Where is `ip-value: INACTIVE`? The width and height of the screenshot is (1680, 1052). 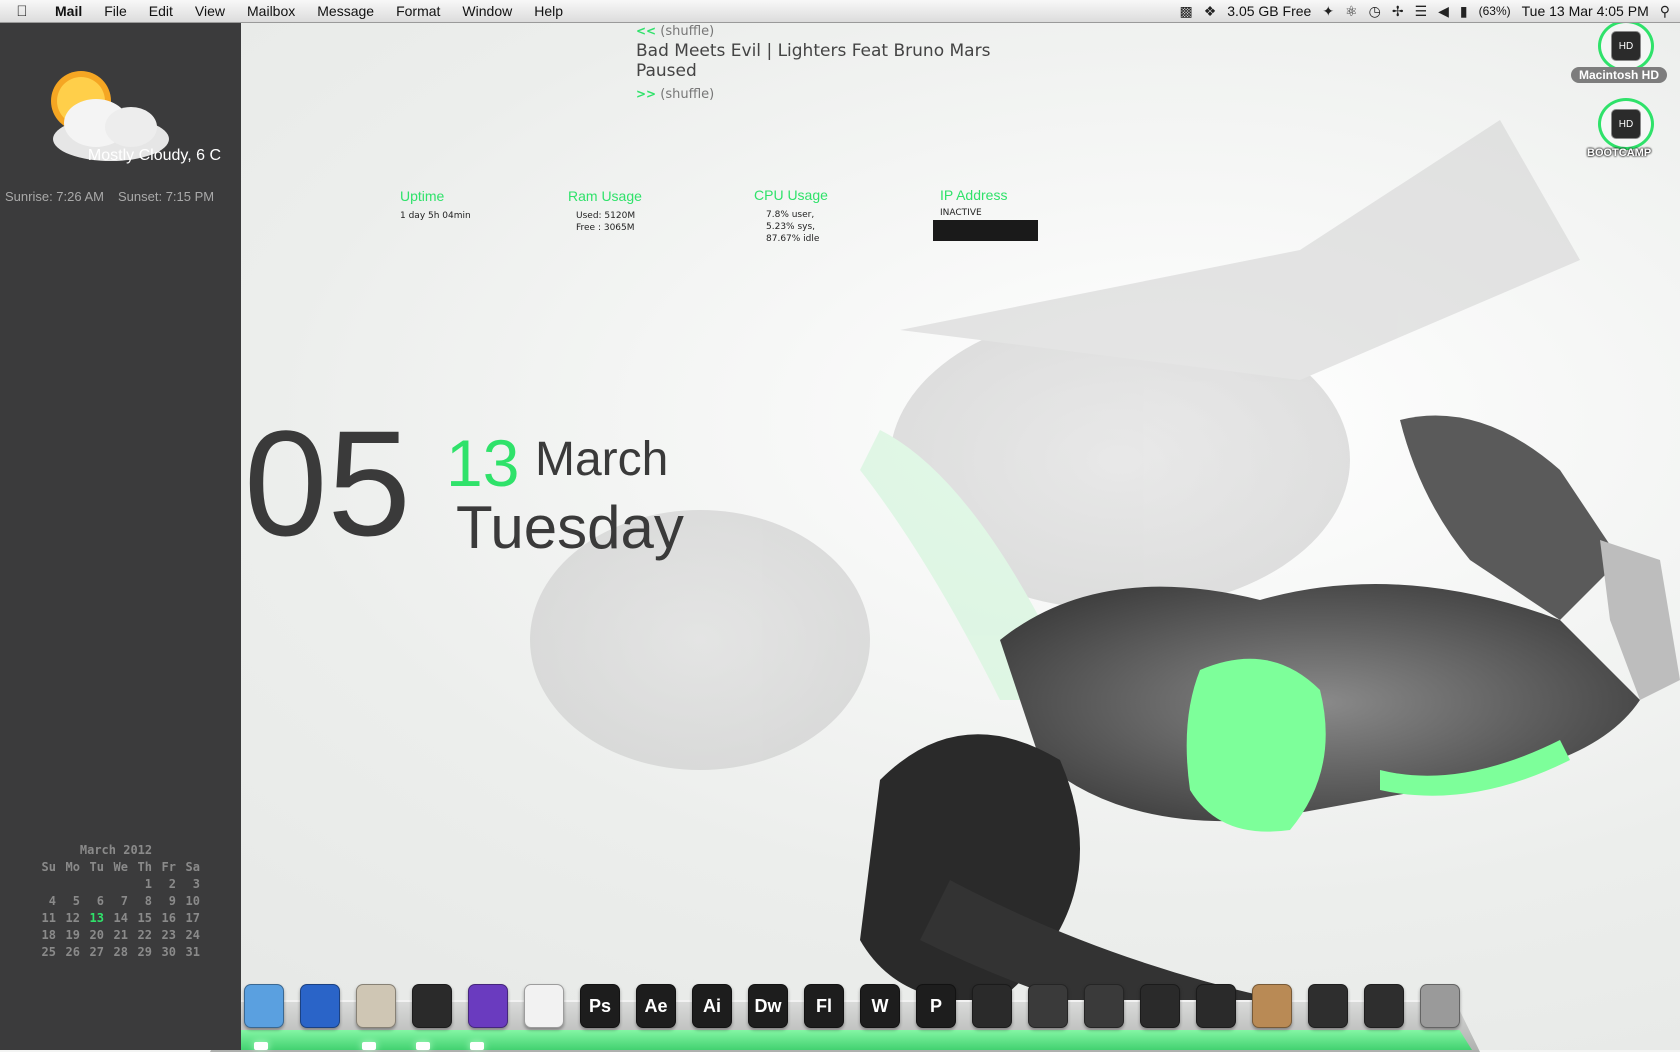 ip-value: INACTIVE is located at coordinates (961, 213).